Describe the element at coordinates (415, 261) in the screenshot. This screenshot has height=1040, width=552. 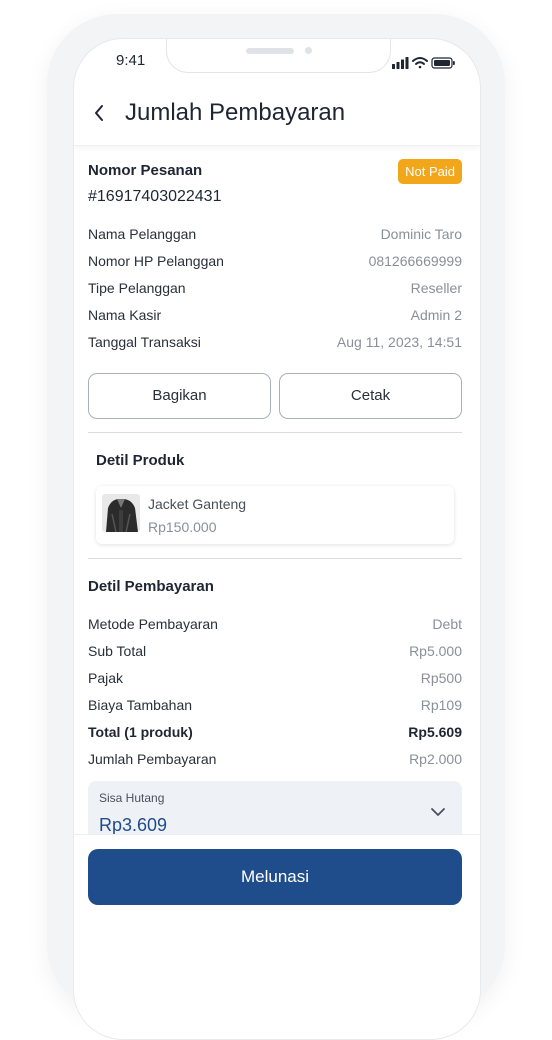
I see `detail-value: 081266669999` at that location.